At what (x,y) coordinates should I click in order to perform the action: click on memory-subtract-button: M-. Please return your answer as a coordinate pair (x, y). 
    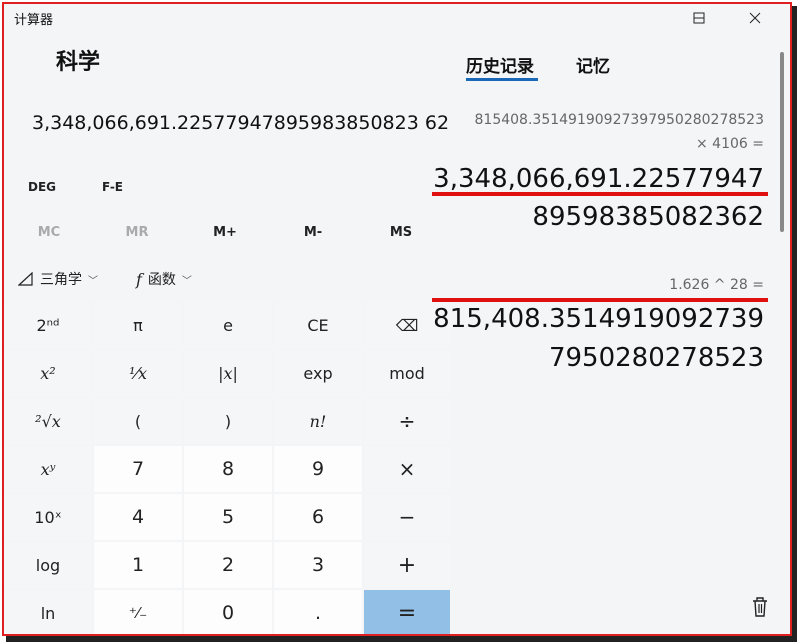
    Looking at the image, I should click on (313, 232).